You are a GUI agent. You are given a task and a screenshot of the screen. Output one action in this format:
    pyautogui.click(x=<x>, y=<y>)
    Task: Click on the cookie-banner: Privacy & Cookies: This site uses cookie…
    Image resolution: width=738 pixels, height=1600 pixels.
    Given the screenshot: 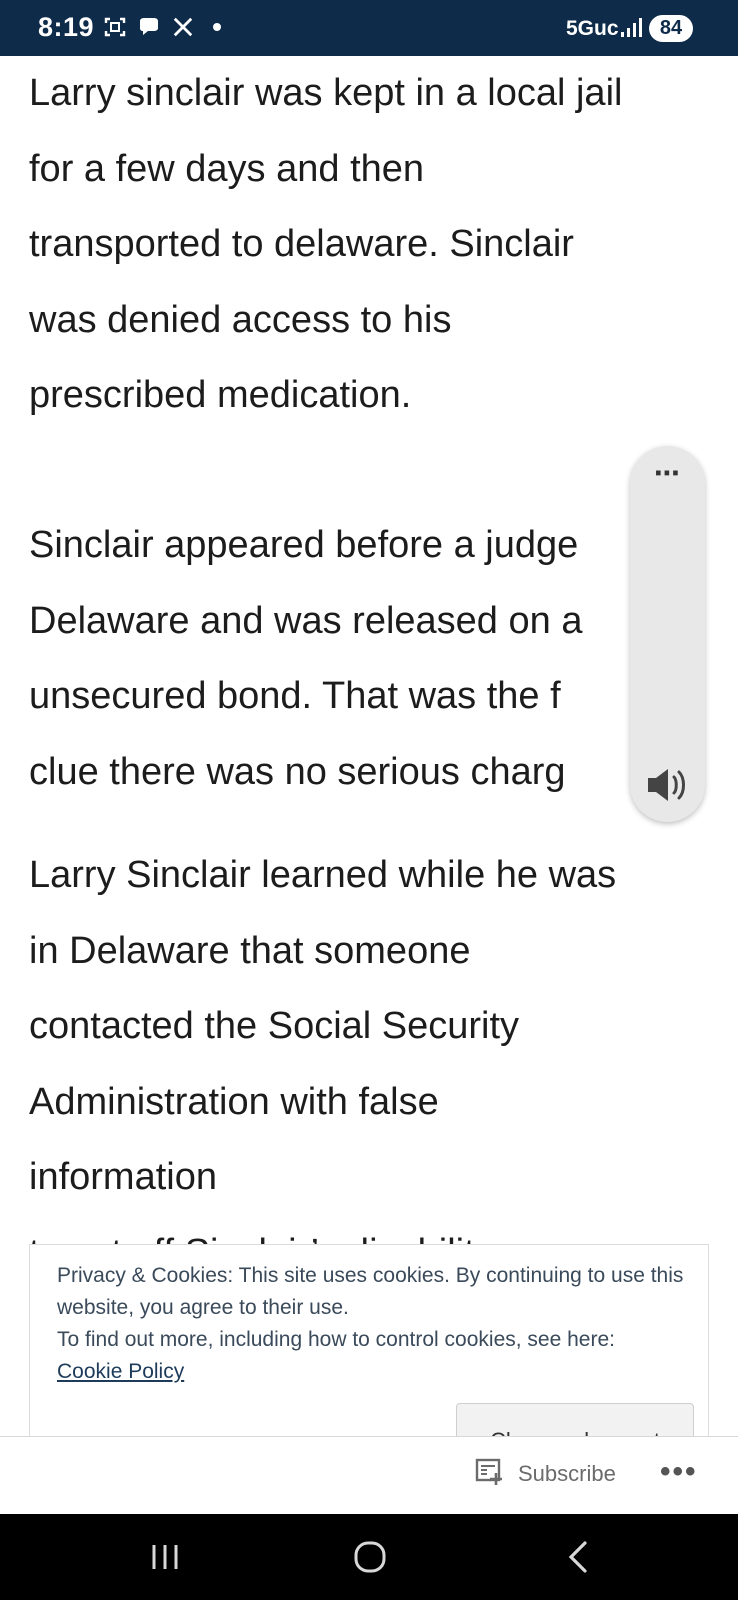 What is the action you would take?
    pyautogui.click(x=369, y=1344)
    